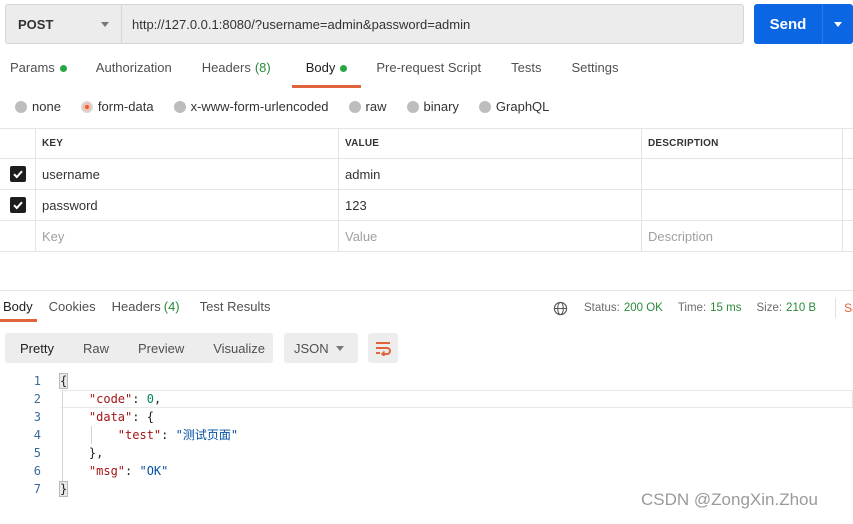 This screenshot has height=524, width=853. Describe the element at coordinates (729, 499) in the screenshot. I see `watermark: CSDN @ZongXin.Zhou` at that location.